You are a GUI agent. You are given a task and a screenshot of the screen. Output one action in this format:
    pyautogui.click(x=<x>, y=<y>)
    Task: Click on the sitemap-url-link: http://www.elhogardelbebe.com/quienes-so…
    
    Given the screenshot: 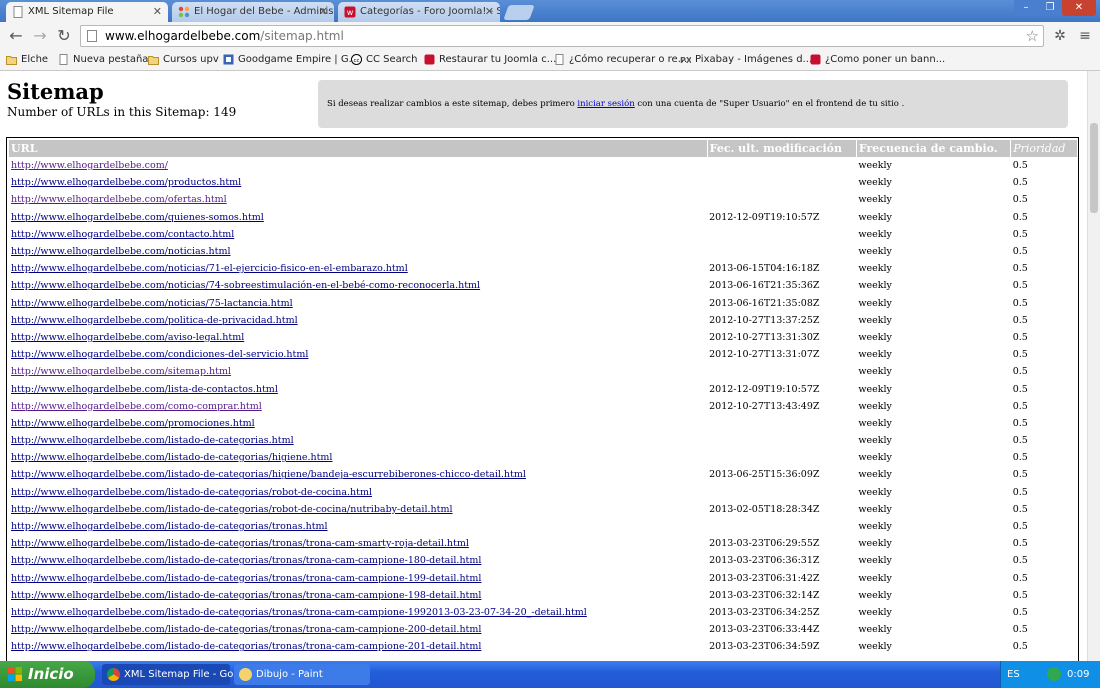 What is the action you would take?
    pyautogui.click(x=137, y=217)
    